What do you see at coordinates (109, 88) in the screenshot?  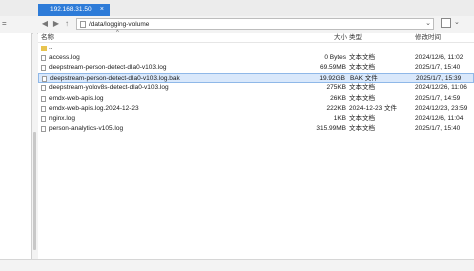 I see `file-name: deepstream-yolov8s-detect-dla0-v103.log` at bounding box center [109, 88].